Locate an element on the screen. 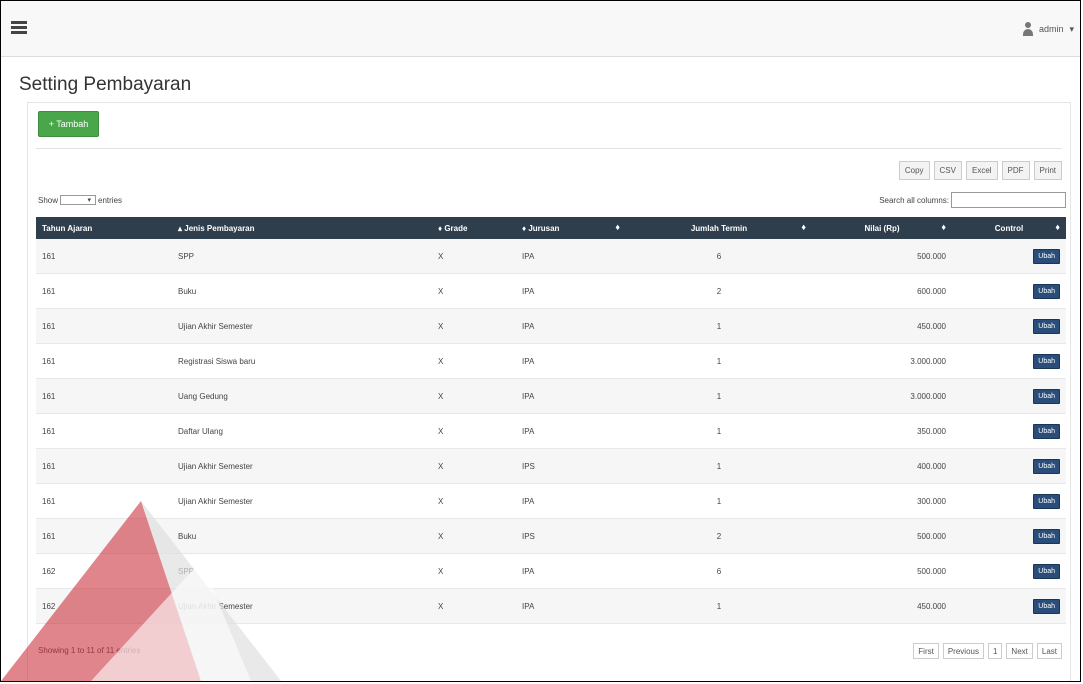 This screenshot has height=684, width=1083. table-cell: 3.000.000 is located at coordinates (882, 396).